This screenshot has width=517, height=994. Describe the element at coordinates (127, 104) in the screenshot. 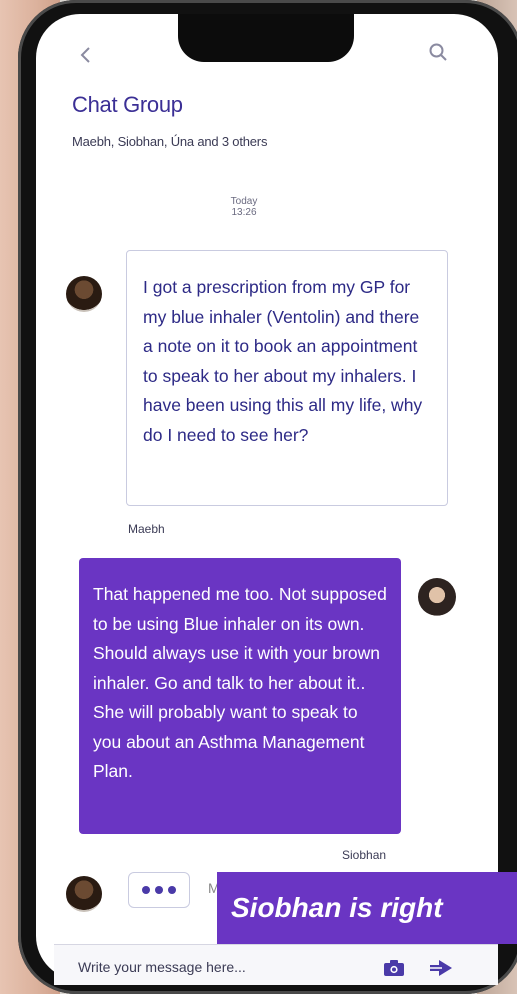

I see `chat-title: Chat Group` at that location.